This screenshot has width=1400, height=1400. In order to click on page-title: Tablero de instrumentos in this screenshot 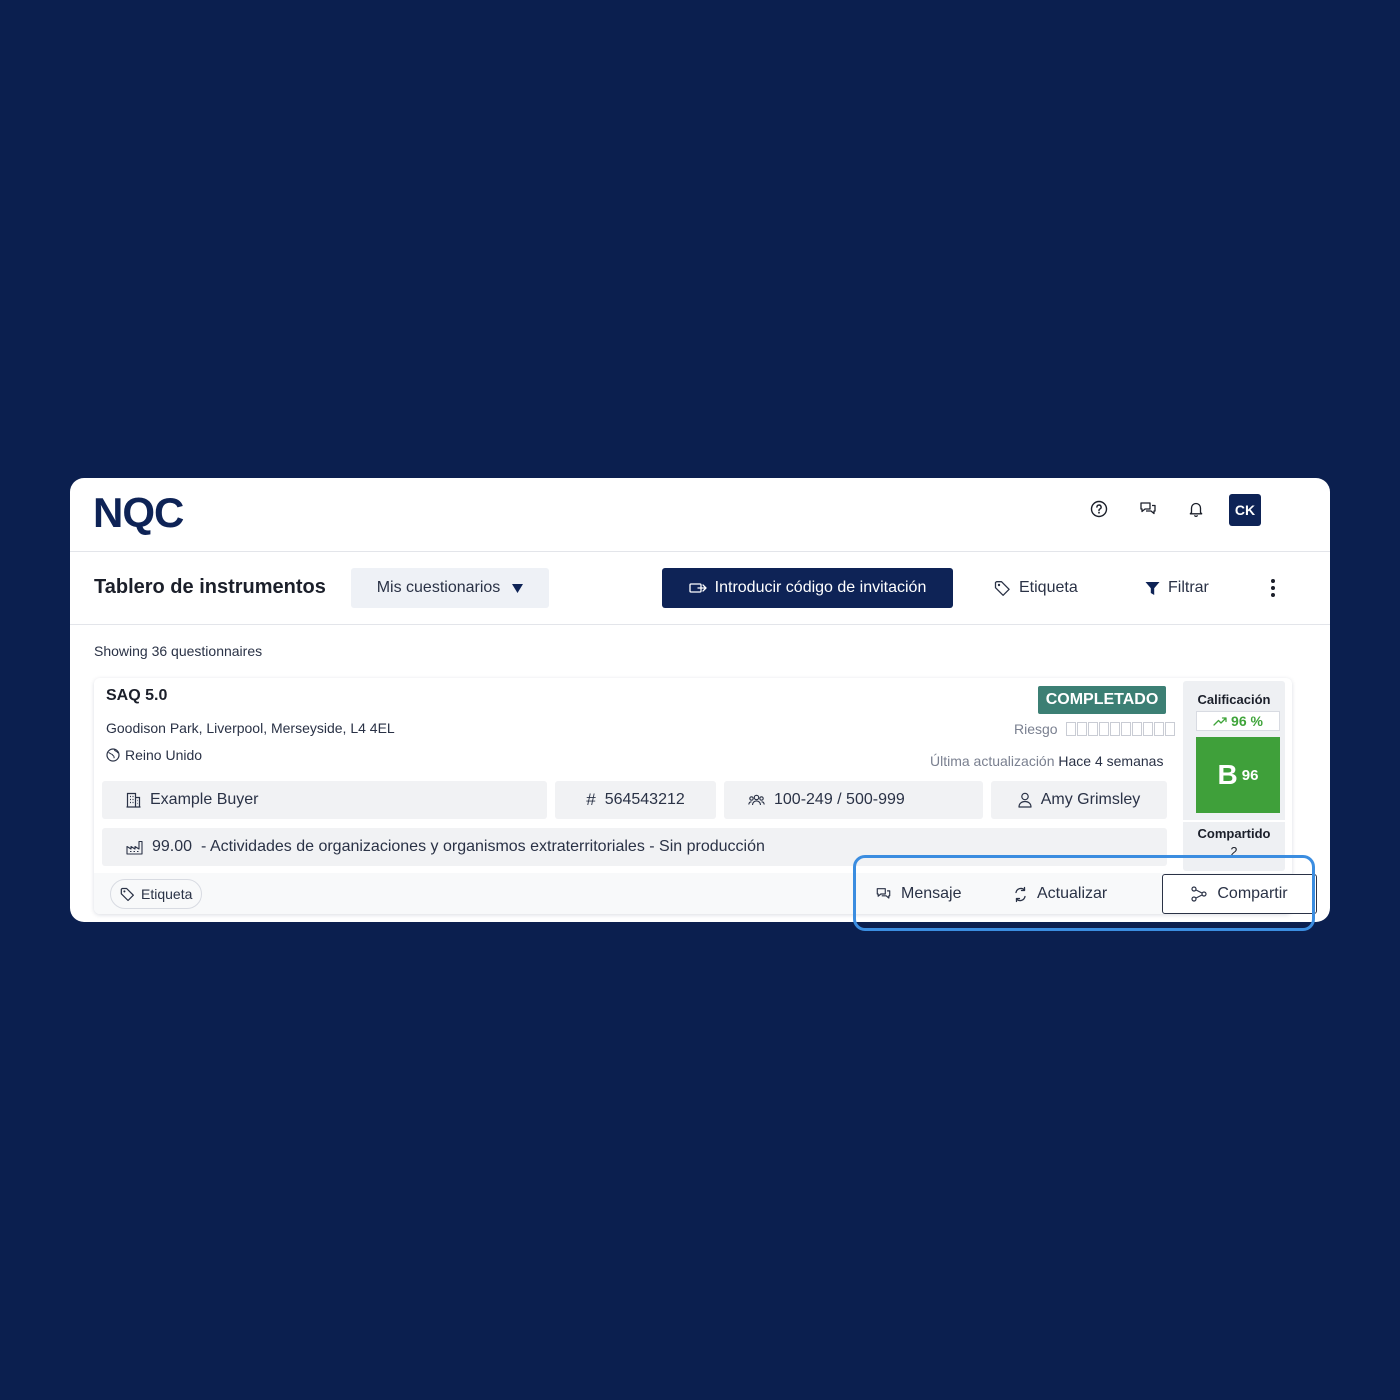, I will do `click(210, 587)`.